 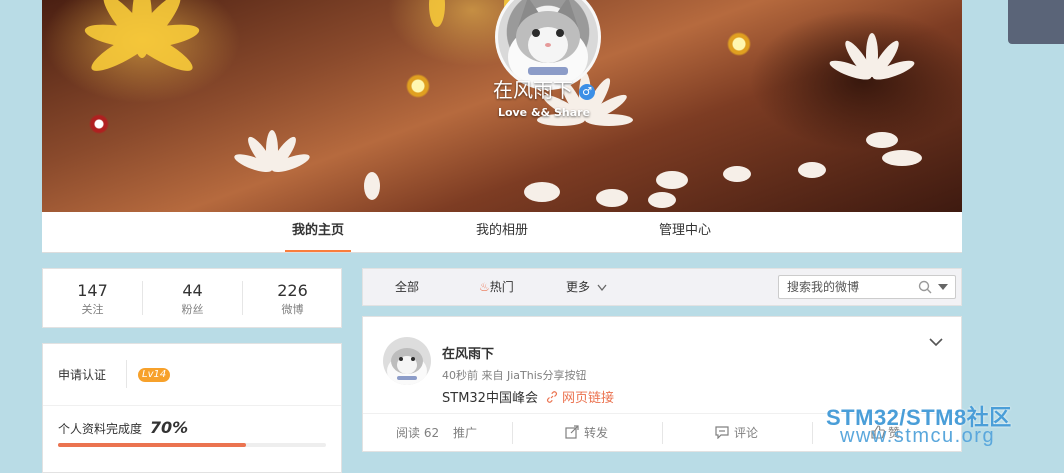 I want to click on cat-avatar-image, so click(x=407, y=366).